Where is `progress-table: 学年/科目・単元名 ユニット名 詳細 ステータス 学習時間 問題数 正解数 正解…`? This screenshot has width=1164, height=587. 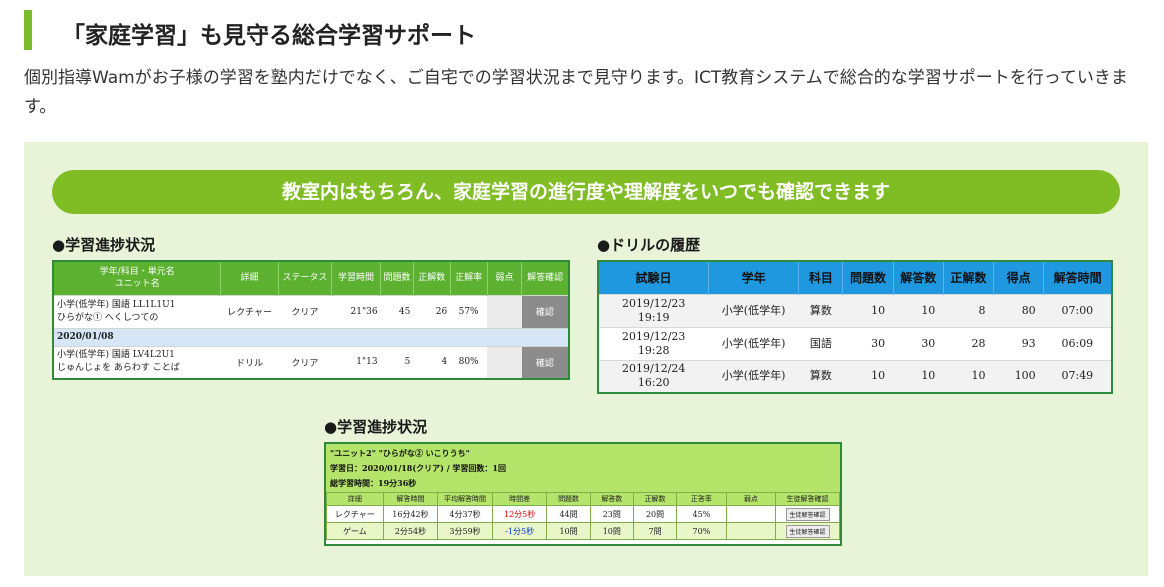 progress-table: 学年/科目・単元名 ユニット名 詳細 ステータス 学習時間 問題数 正解数 正解… is located at coordinates (311, 320).